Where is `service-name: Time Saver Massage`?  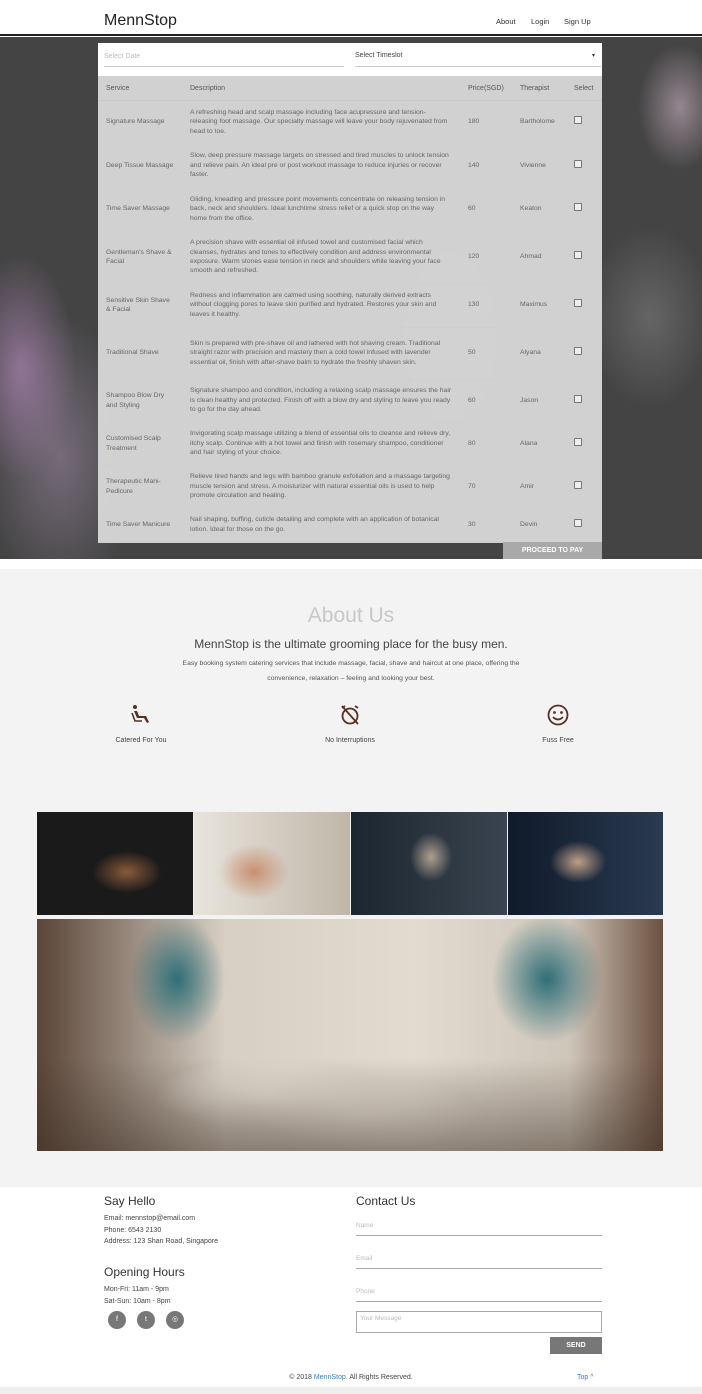 service-name: Time Saver Massage is located at coordinates (140, 209).